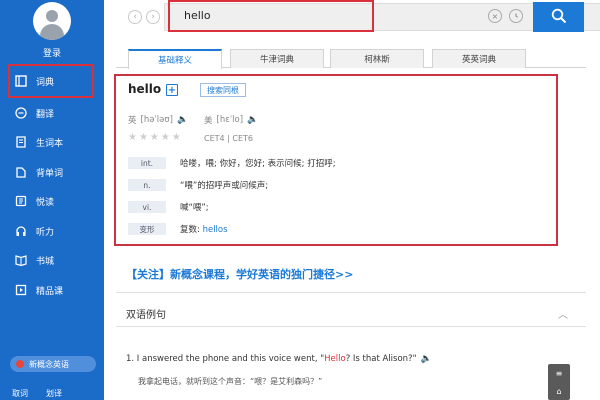  What do you see at coordinates (335, 359) in the screenshot?
I see `example-highlight: Hello` at bounding box center [335, 359].